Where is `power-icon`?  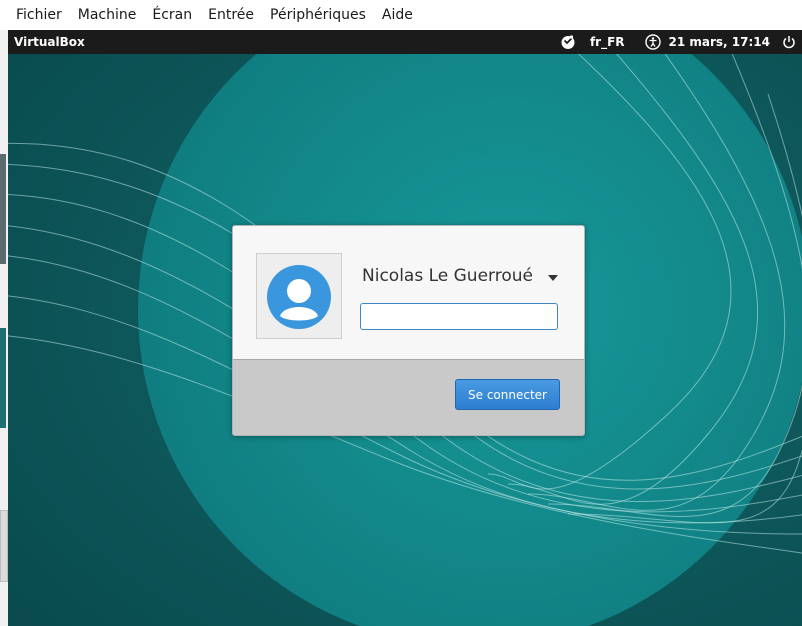 power-icon is located at coordinates (789, 42).